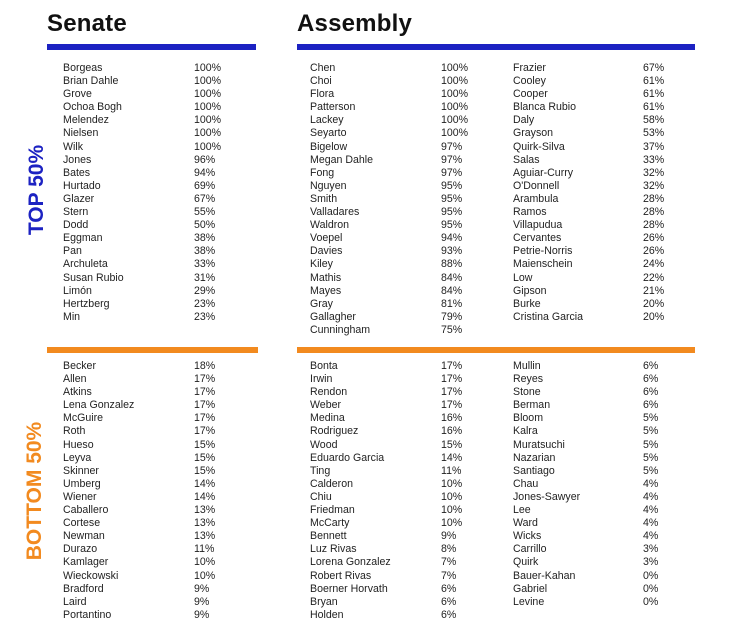  I want to click on legislator-name: Grayson, so click(533, 133).